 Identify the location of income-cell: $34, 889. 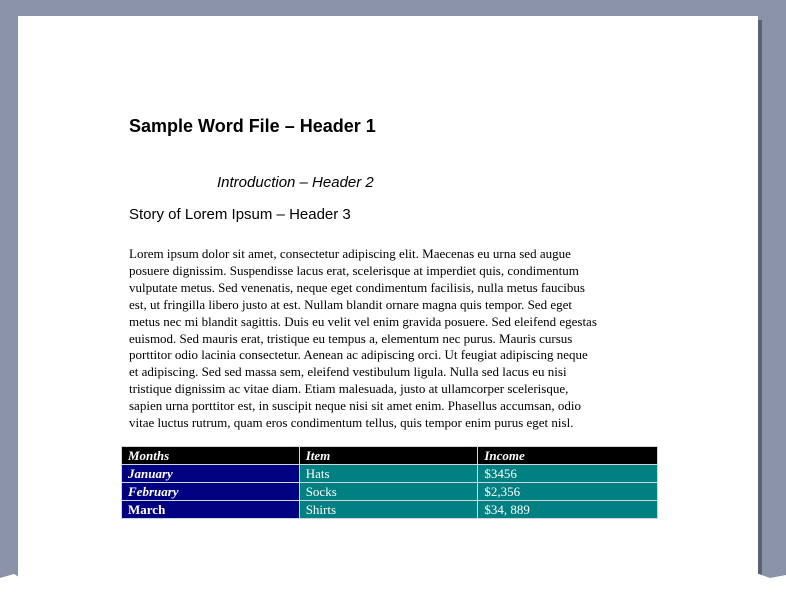
(567, 509).